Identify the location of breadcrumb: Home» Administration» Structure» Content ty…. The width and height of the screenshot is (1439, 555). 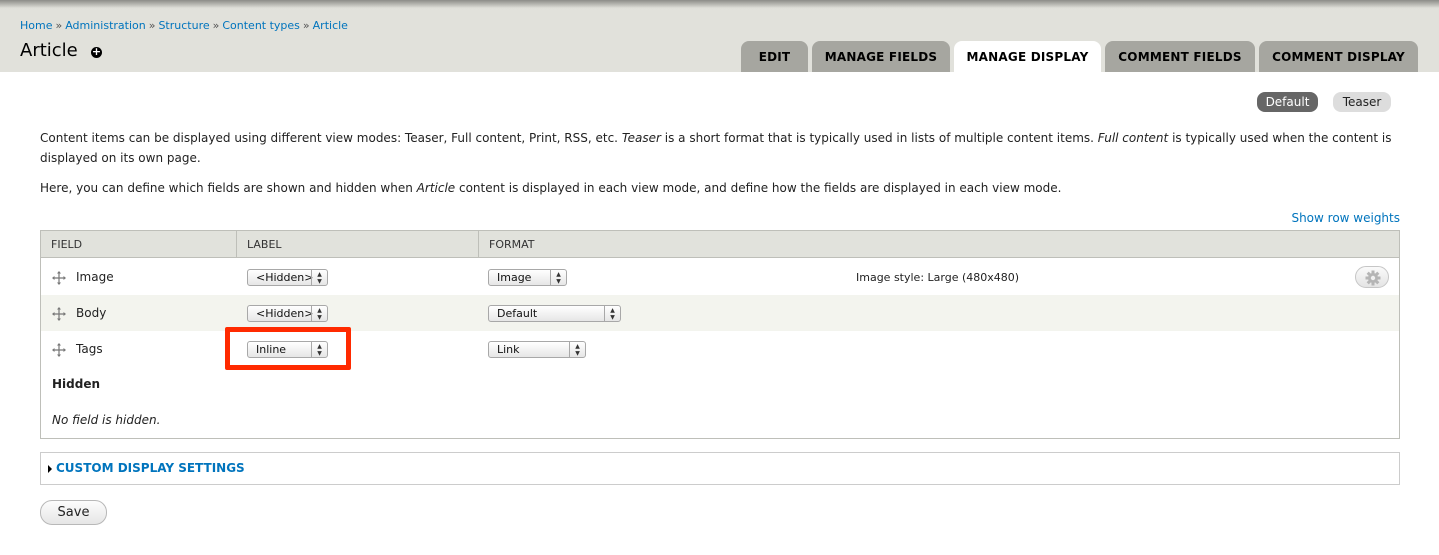
(184, 25).